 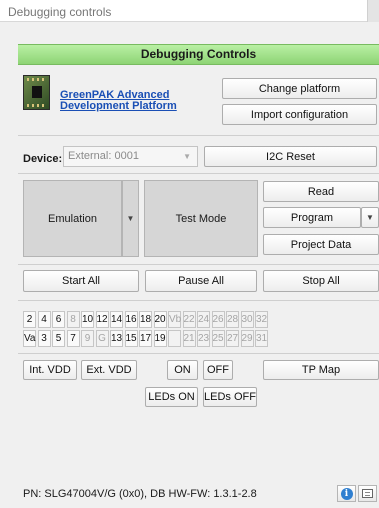 What do you see at coordinates (109, 370) in the screenshot?
I see `ext-vdd-button: Ext. VDD` at bounding box center [109, 370].